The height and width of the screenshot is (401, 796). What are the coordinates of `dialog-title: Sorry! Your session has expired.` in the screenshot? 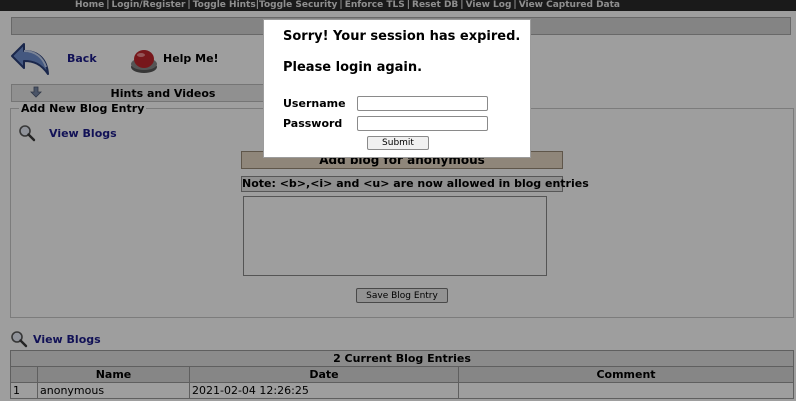 It's located at (402, 36).